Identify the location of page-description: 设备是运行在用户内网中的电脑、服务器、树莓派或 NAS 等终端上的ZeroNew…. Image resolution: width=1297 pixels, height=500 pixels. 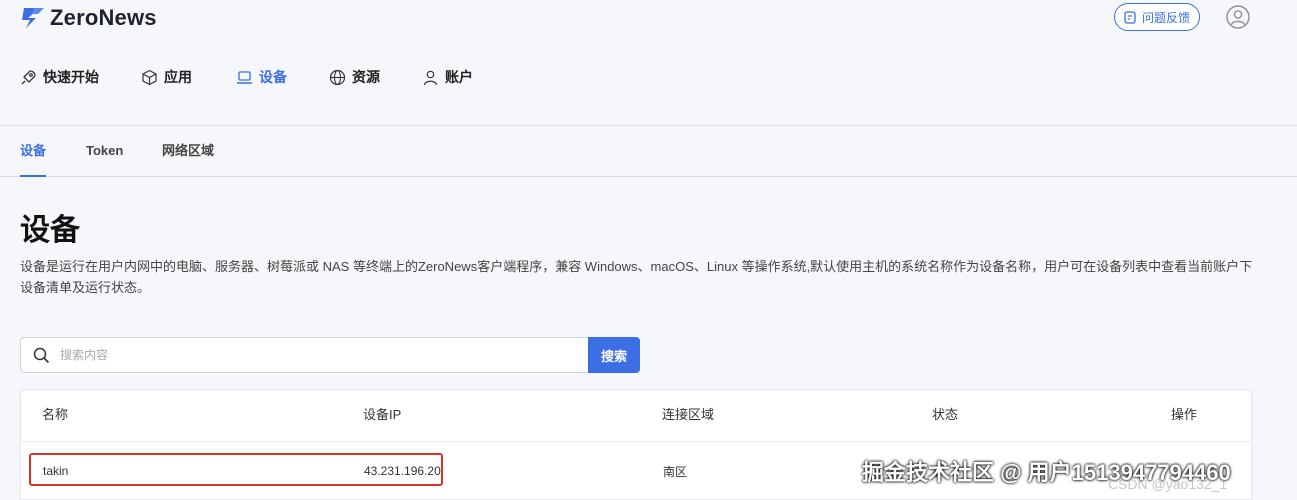
(636, 277).